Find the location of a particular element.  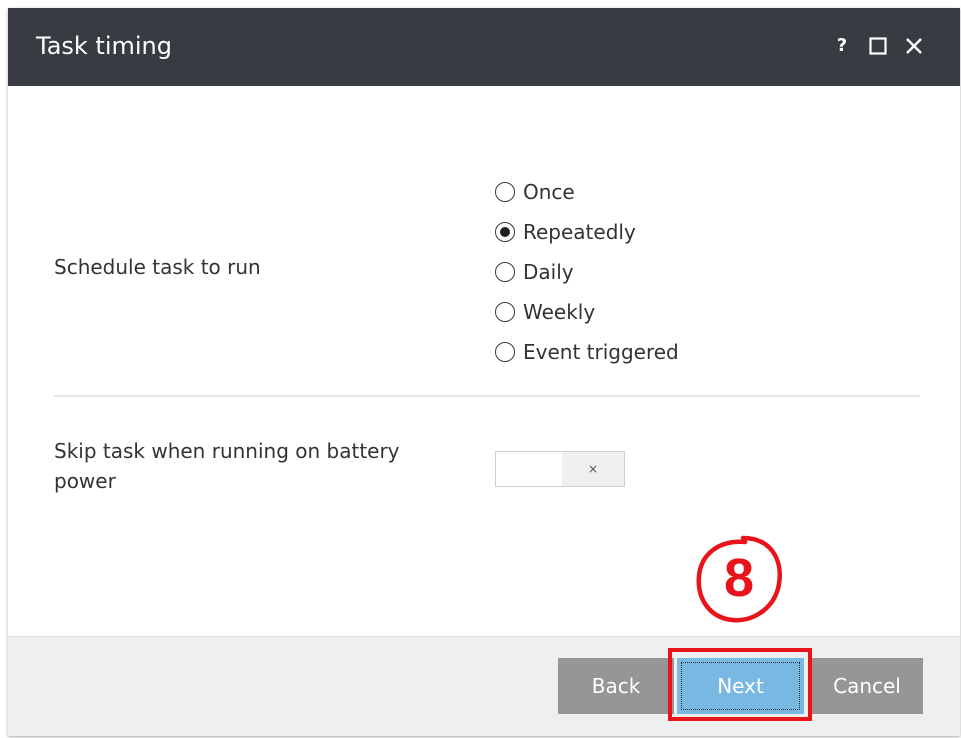

maximize-button is located at coordinates (878, 46).